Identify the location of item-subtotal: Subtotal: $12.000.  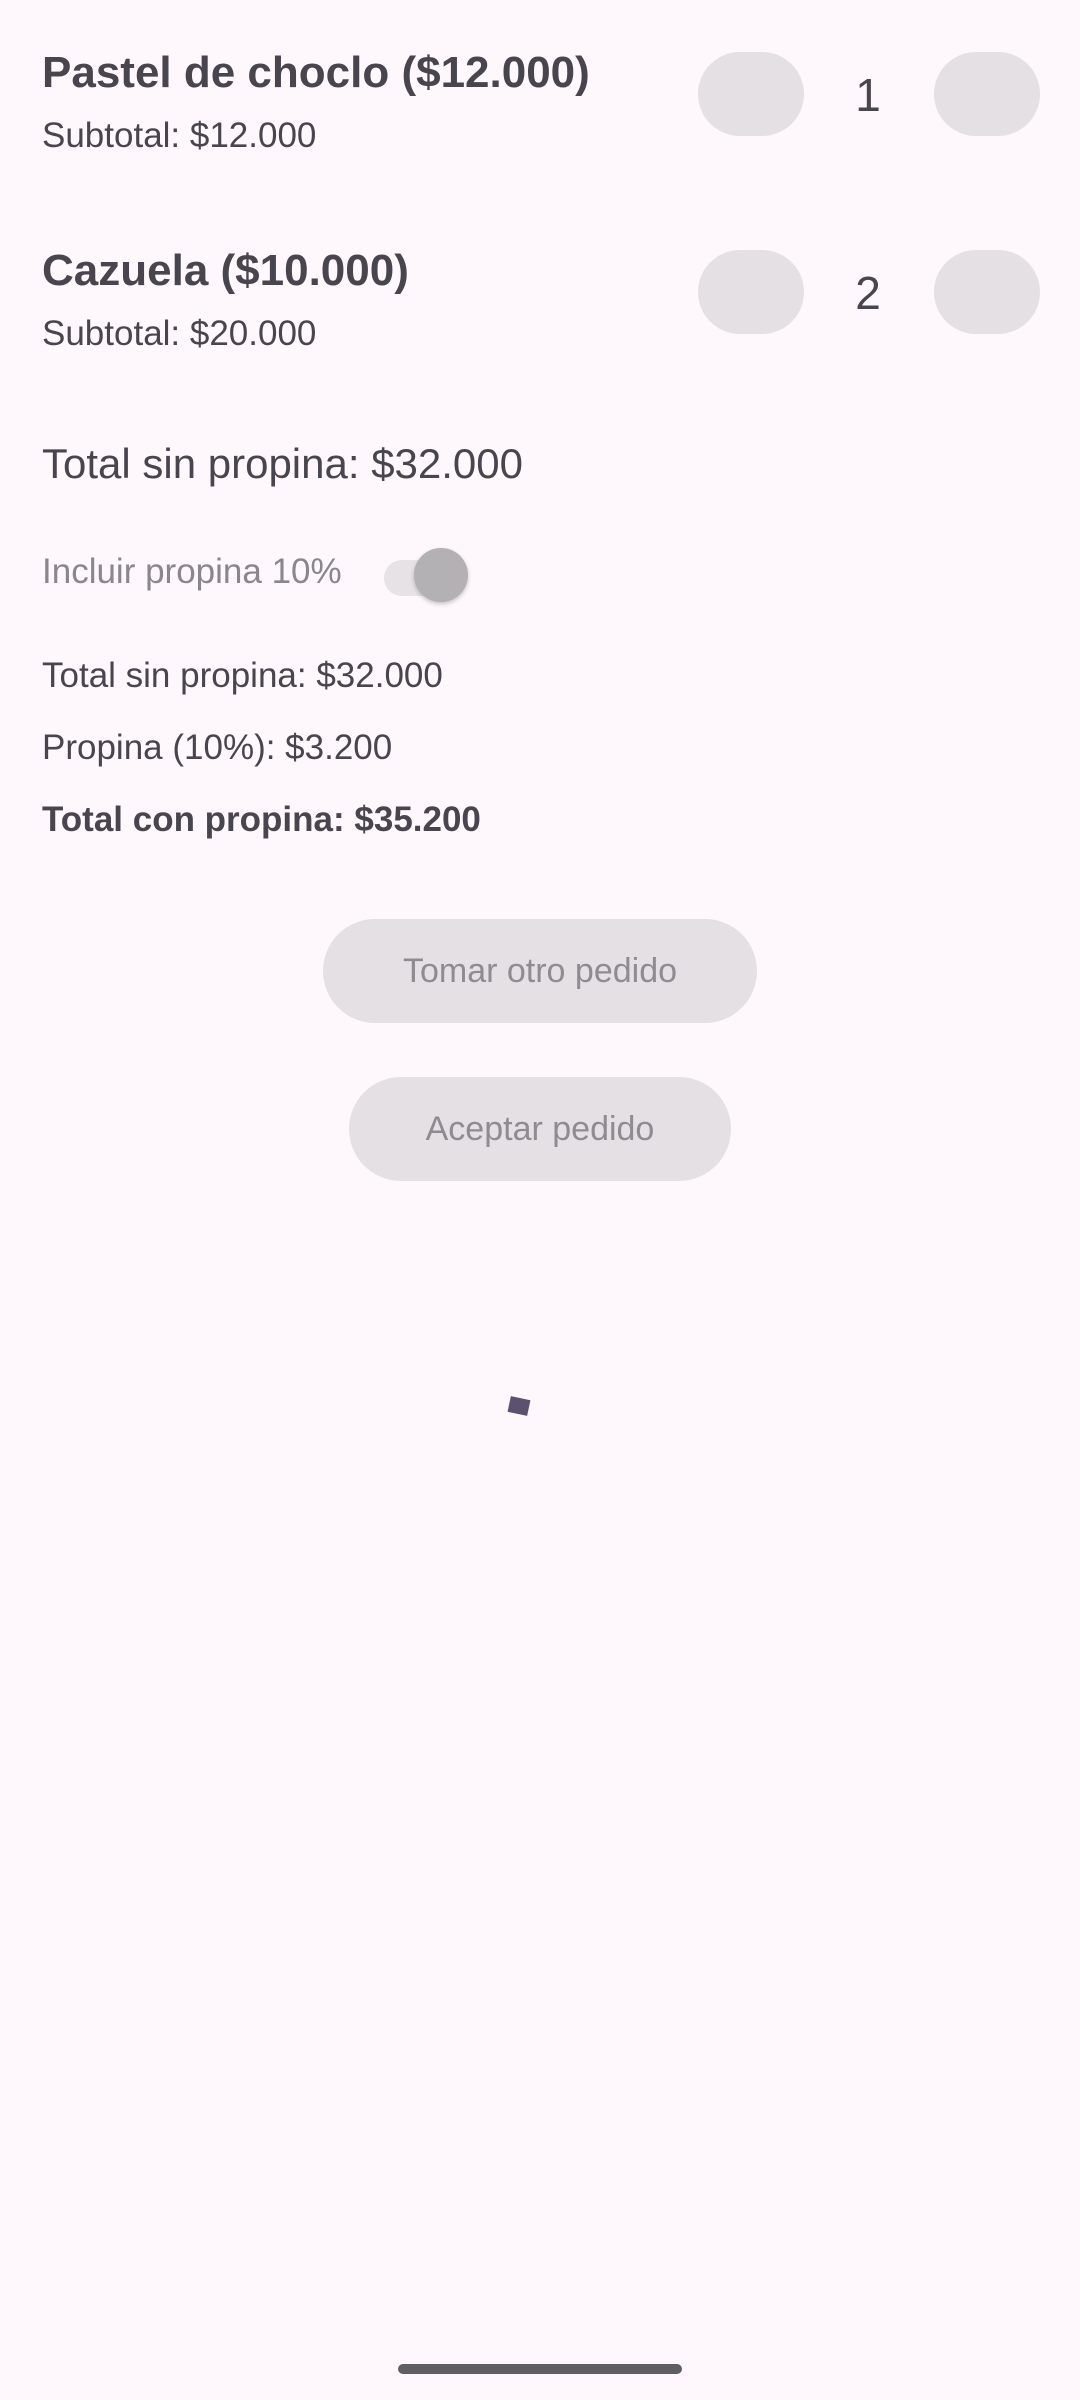
(179, 135).